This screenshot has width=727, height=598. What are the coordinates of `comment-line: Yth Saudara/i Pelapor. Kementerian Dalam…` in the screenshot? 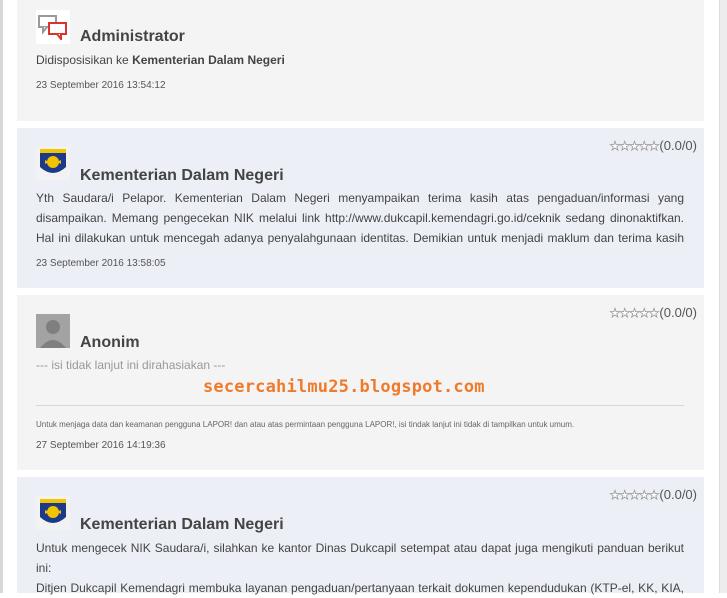 It's located at (360, 198).